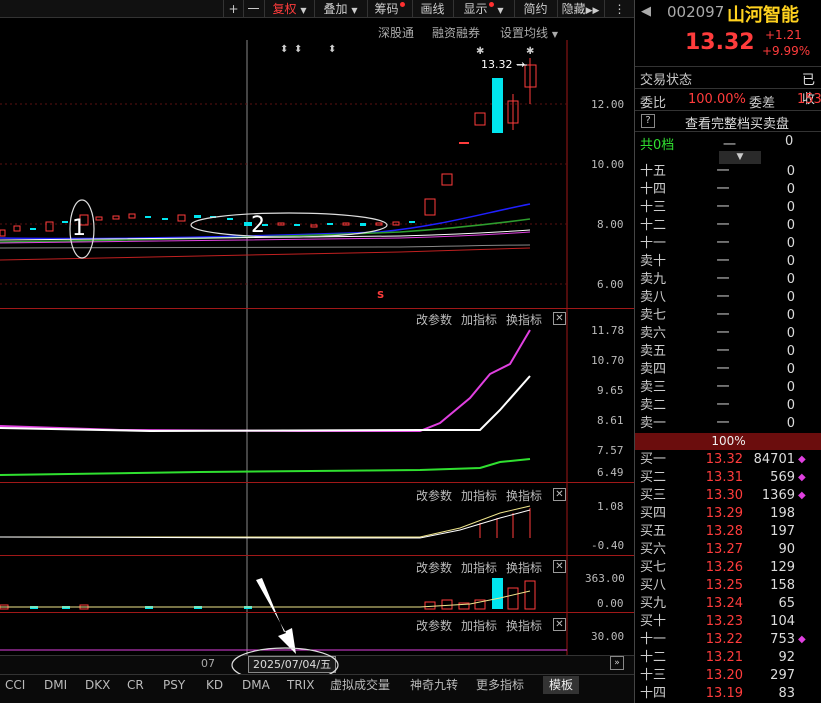 Image resolution: width=821 pixels, height=703 pixels. What do you see at coordinates (728, 550) in the screenshot?
I see `buy-level-row: 买六 13.27 90` at bounding box center [728, 550].